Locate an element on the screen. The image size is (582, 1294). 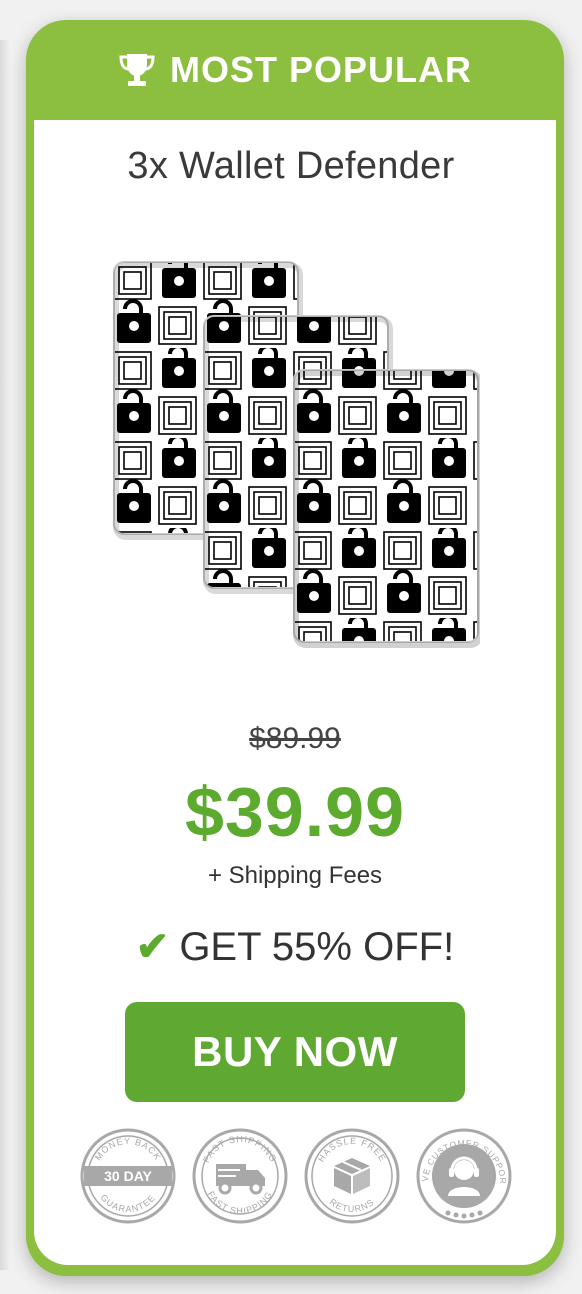
money-back-badge: MONEY BACK GUARANTEE 30 DAY is located at coordinates (128, 1176).